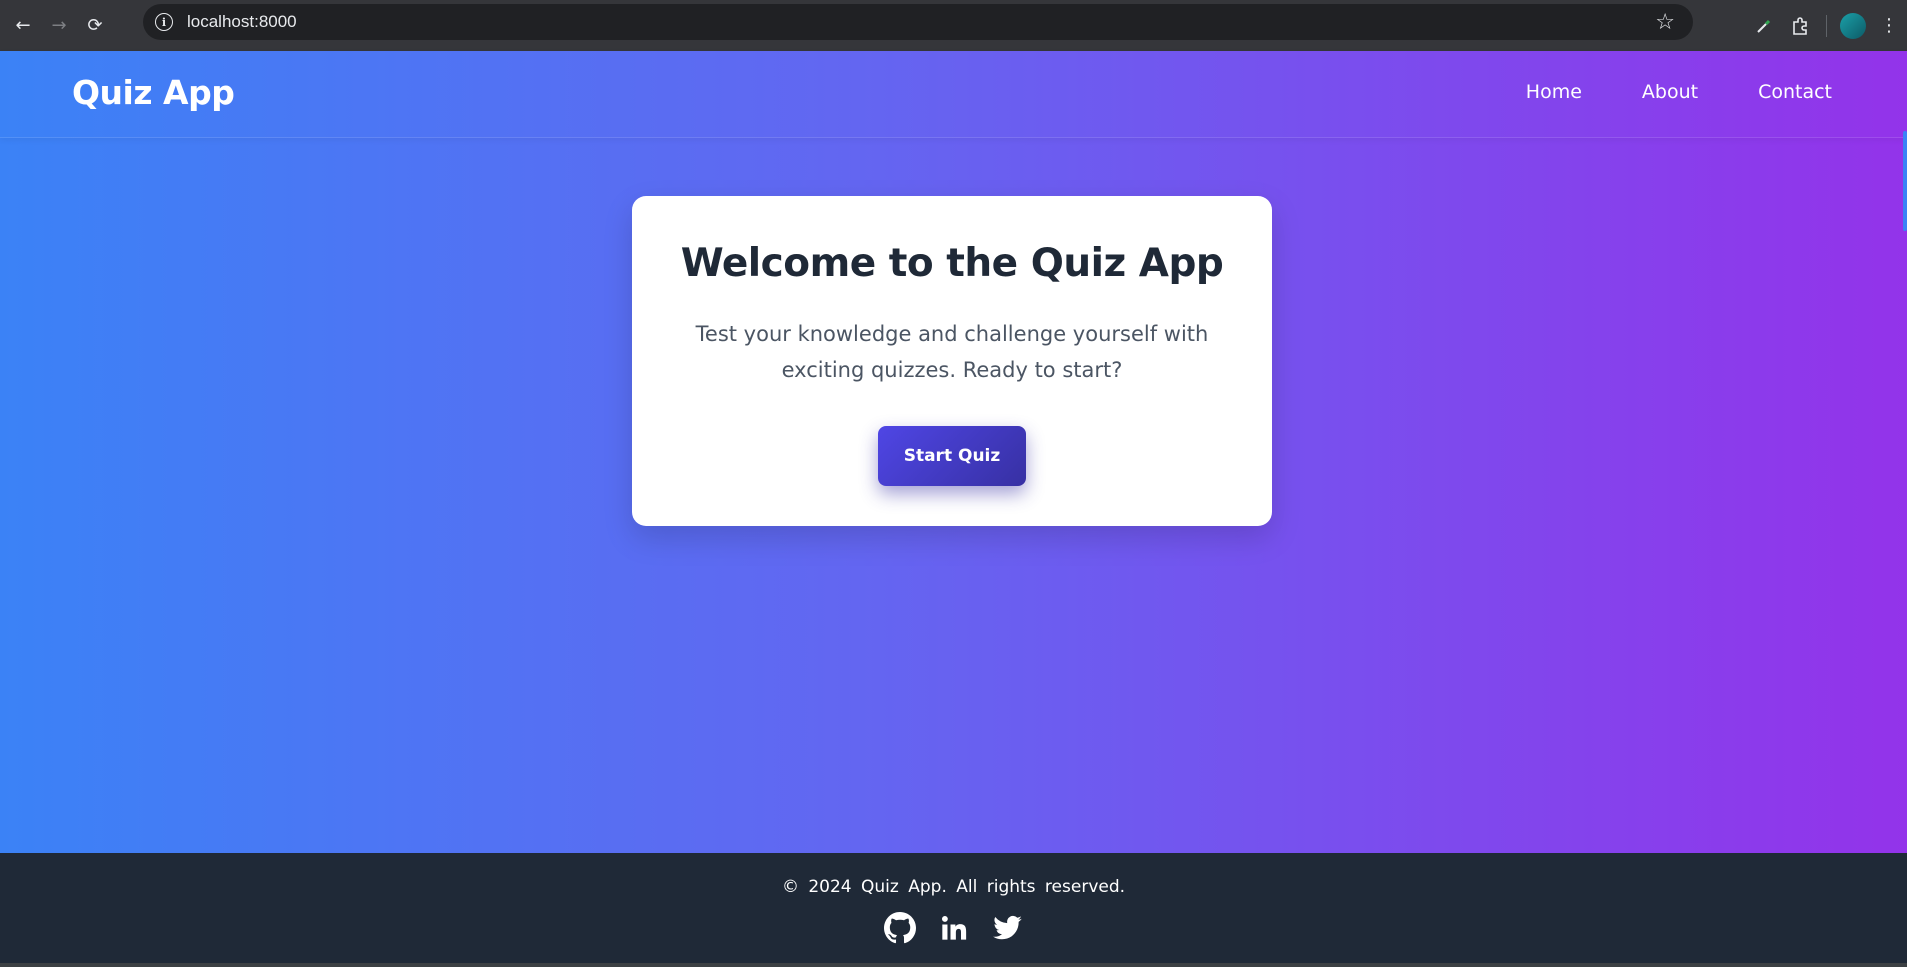 This screenshot has width=1907, height=967. I want to click on social-links, so click(953, 928).